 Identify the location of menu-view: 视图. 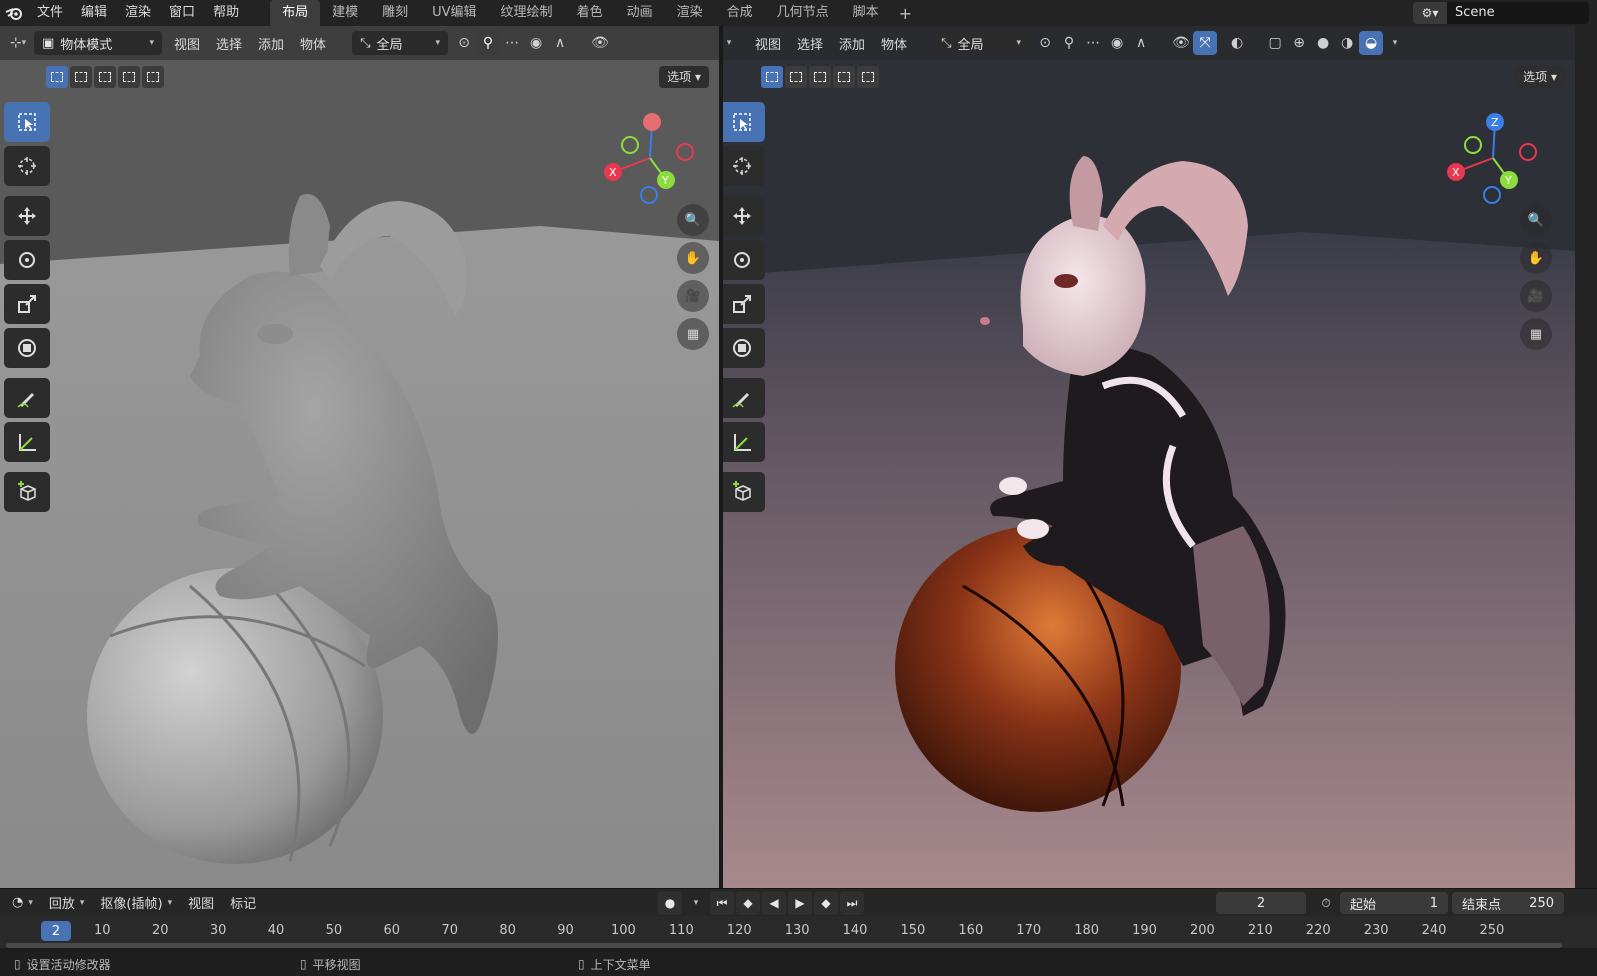
(187, 43).